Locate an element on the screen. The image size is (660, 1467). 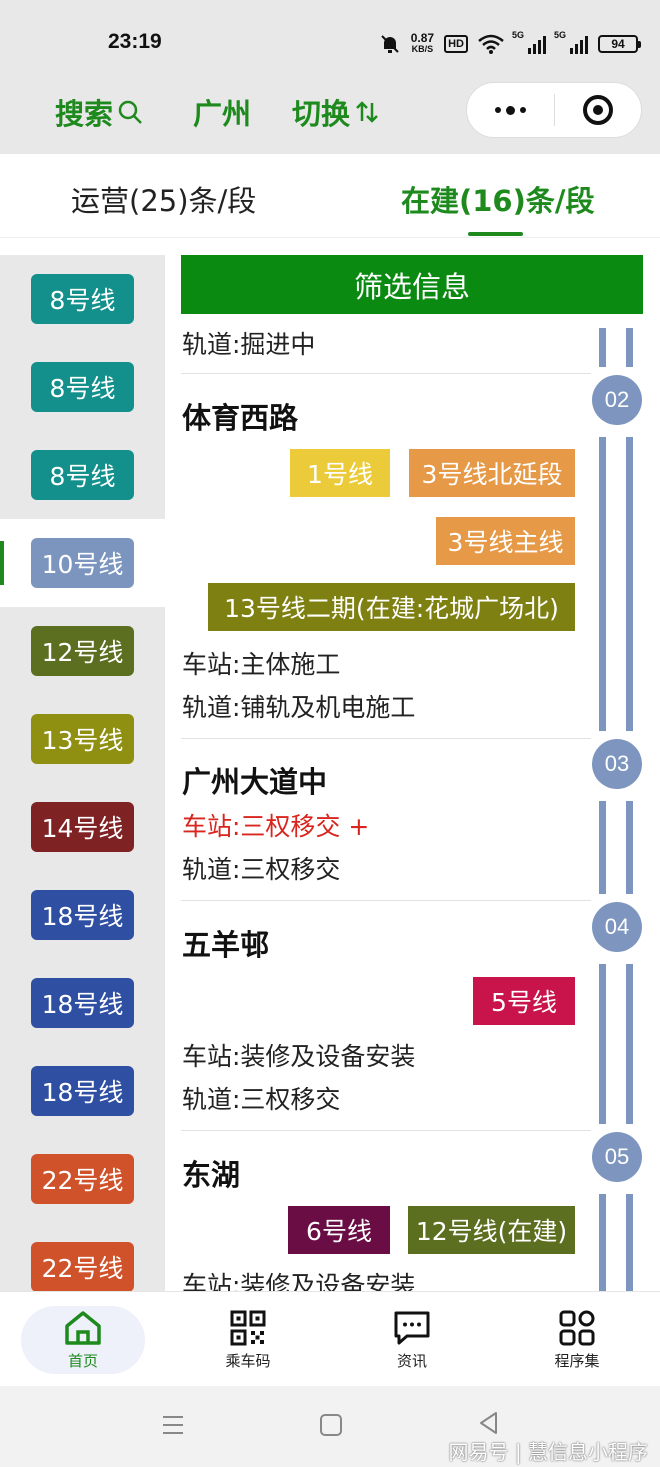
nav-programs: 程序集 is located at coordinates (577, 1340).